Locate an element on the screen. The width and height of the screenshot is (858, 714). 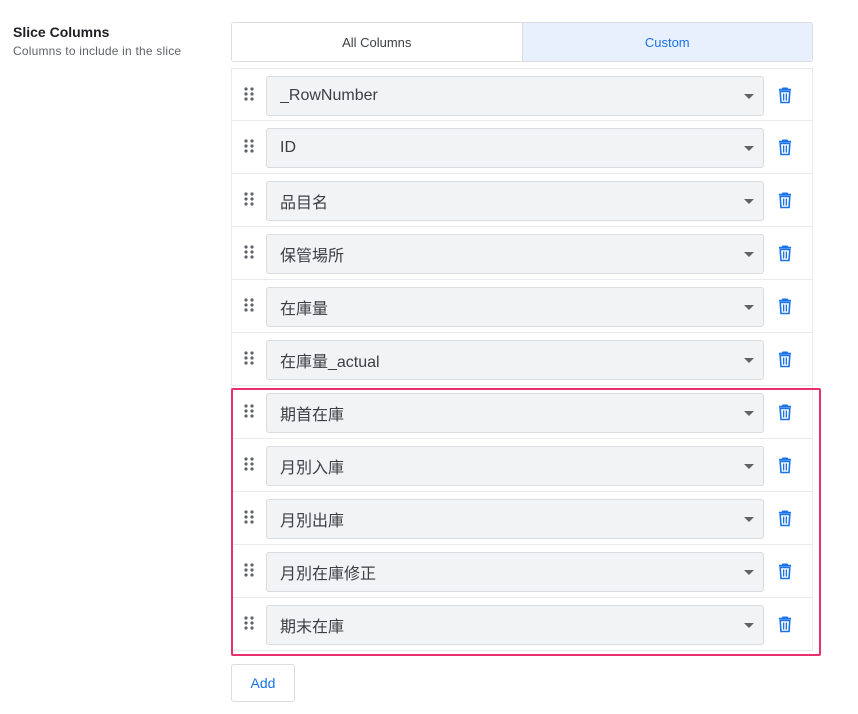
add-column-button: Add is located at coordinates (263, 683).